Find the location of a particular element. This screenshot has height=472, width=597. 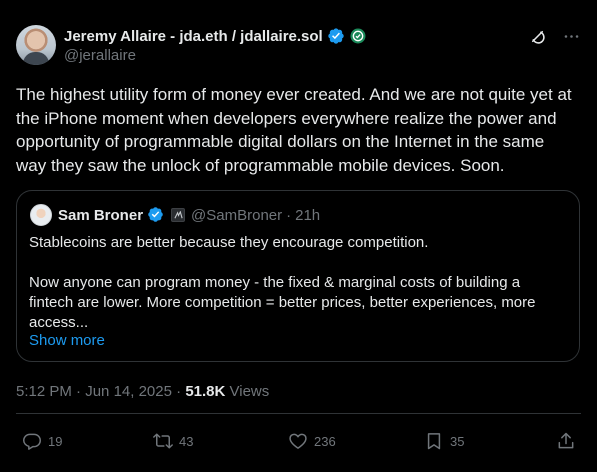

views-label: Views is located at coordinates (249, 391).